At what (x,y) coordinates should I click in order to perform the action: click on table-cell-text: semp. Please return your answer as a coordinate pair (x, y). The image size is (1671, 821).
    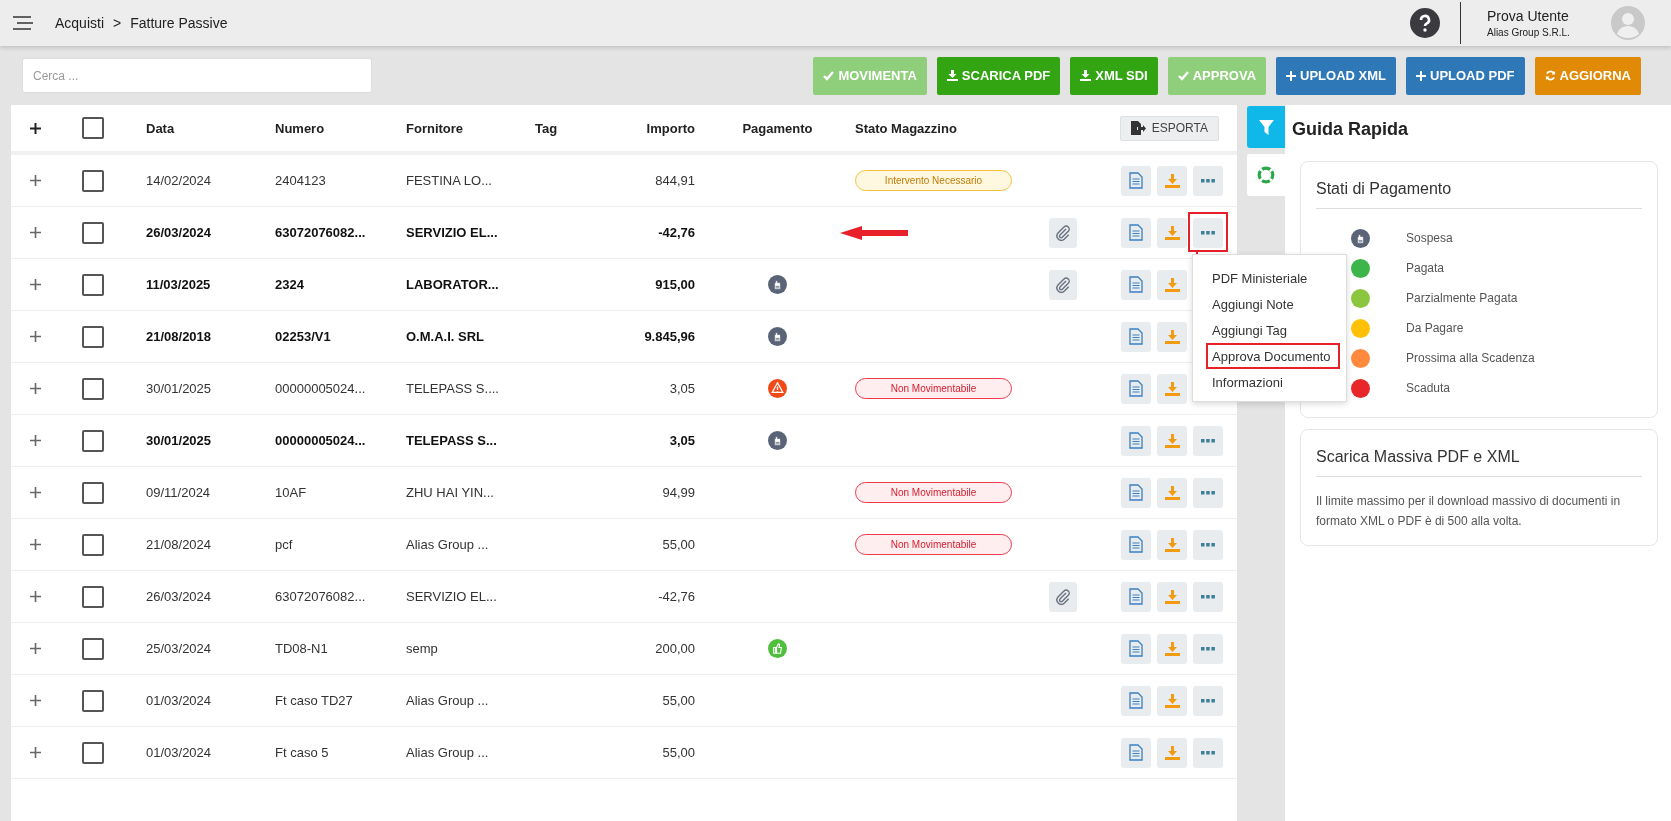
    Looking at the image, I should click on (422, 648).